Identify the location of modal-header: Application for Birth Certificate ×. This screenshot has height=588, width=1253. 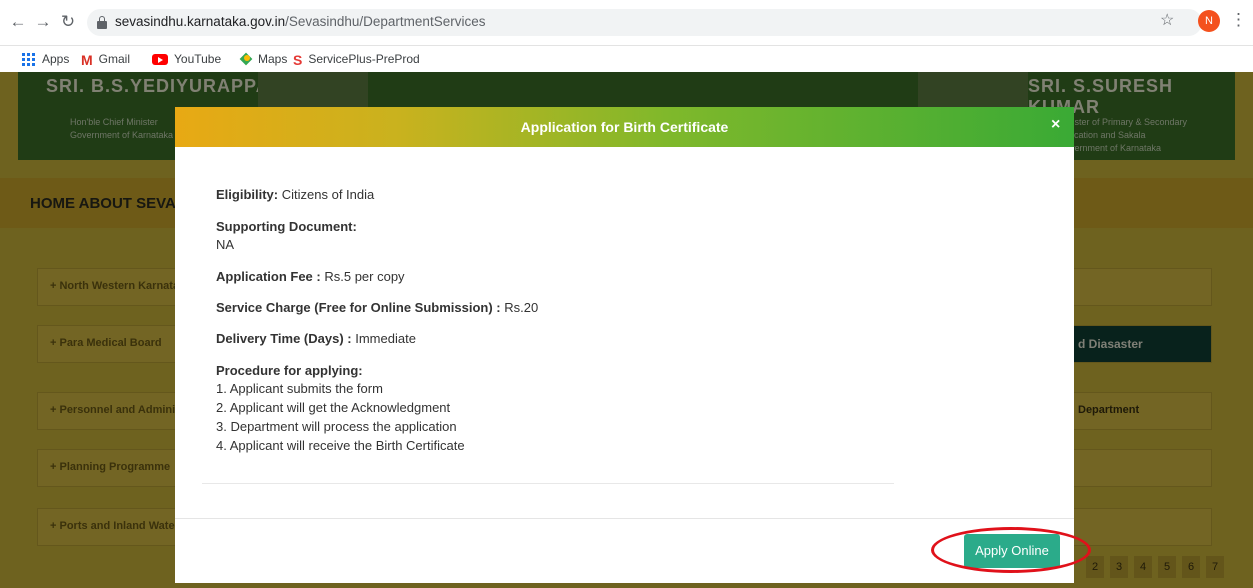
(624, 127).